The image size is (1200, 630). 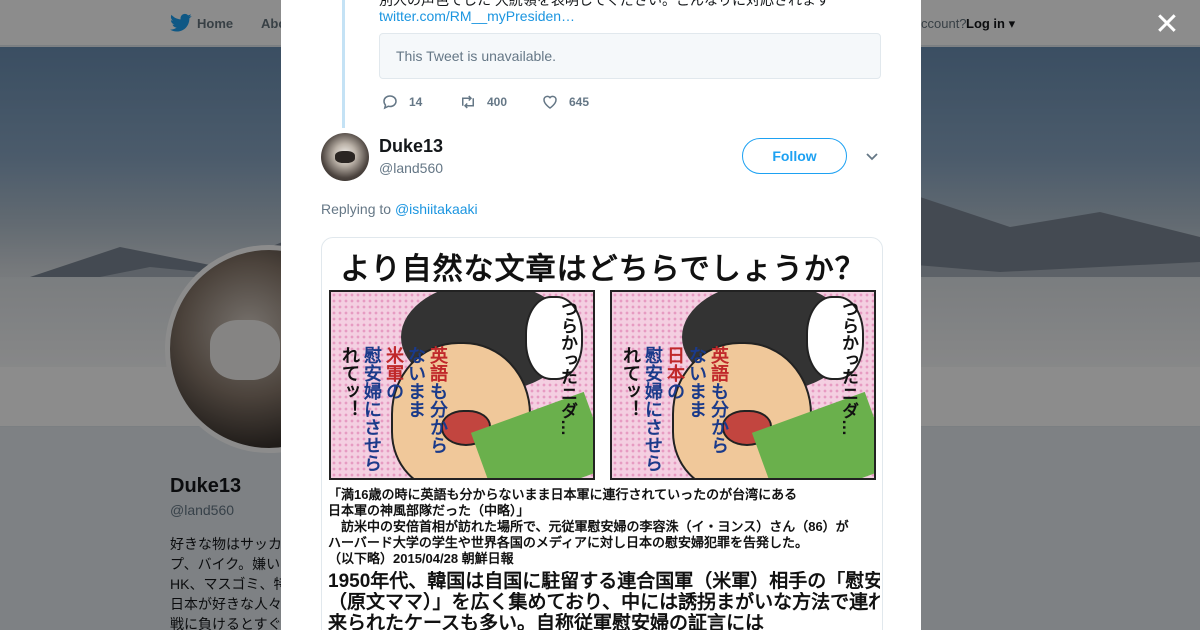 What do you see at coordinates (794, 156) in the screenshot?
I see `follow-button: Follow` at bounding box center [794, 156].